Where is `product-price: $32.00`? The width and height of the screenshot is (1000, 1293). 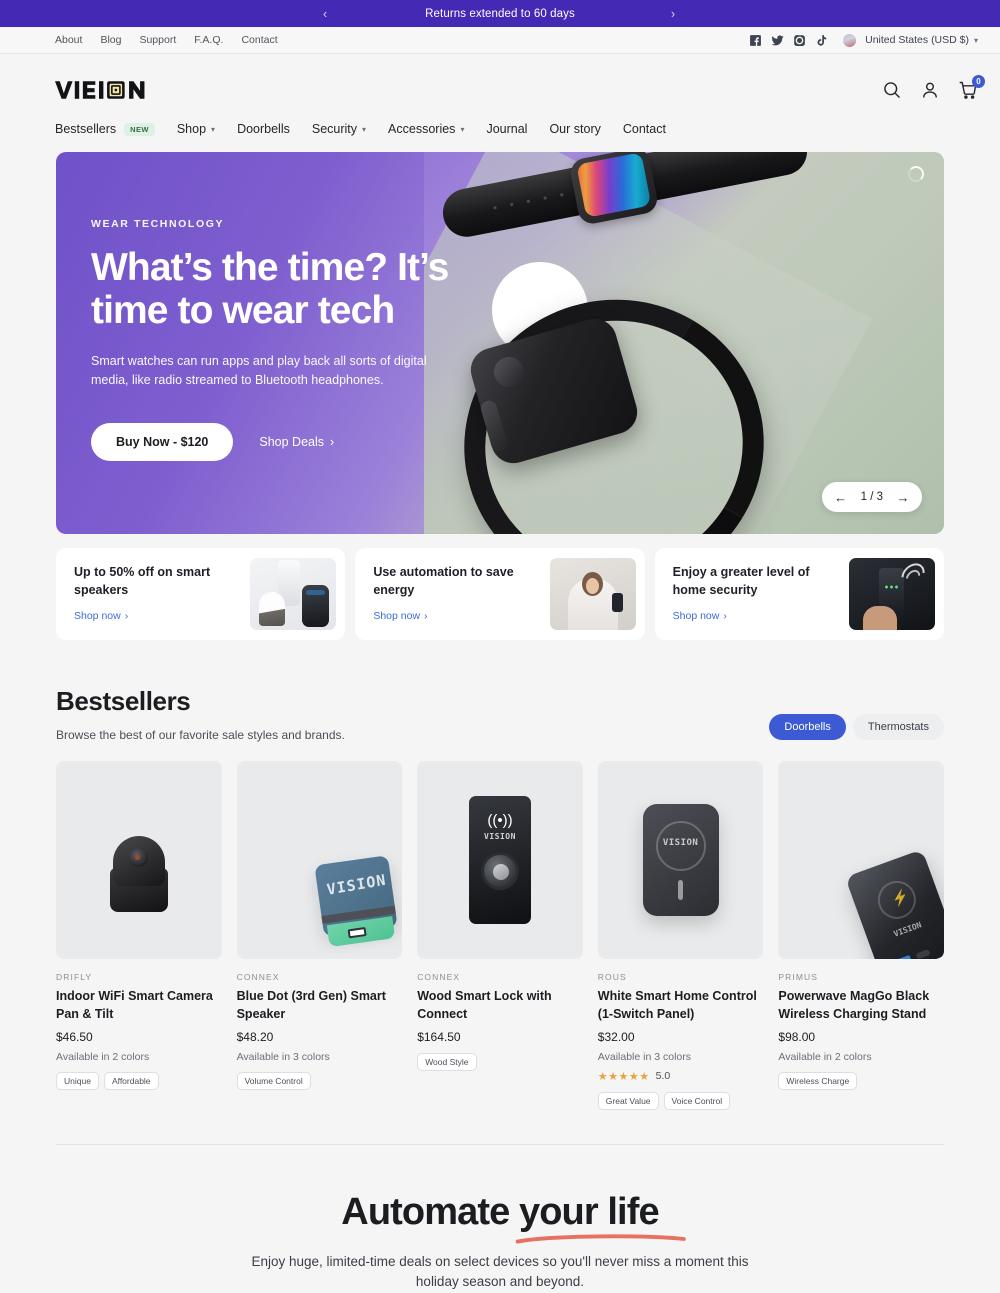
product-price: $32.00 is located at coordinates (681, 1037).